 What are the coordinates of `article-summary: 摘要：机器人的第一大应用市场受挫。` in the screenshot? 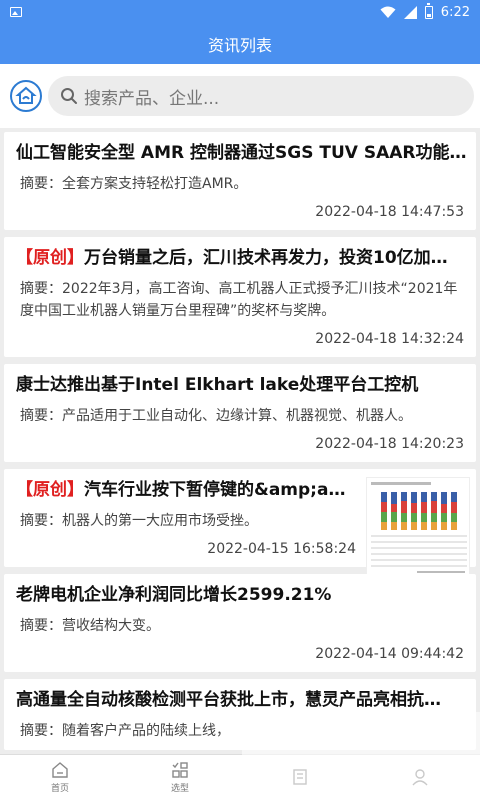 It's located at (139, 521).